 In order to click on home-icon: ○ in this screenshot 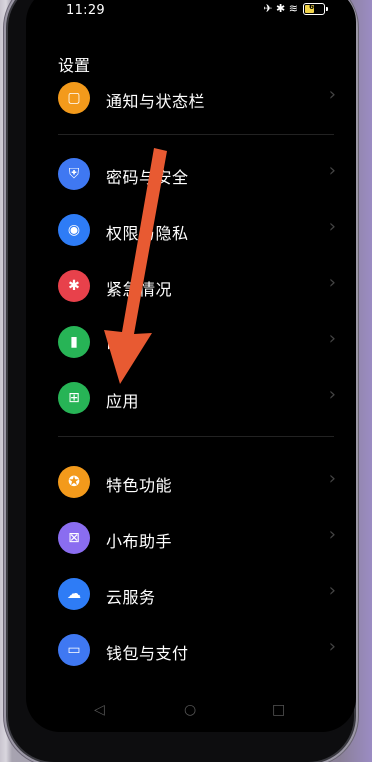, I will do `click(190, 710)`.